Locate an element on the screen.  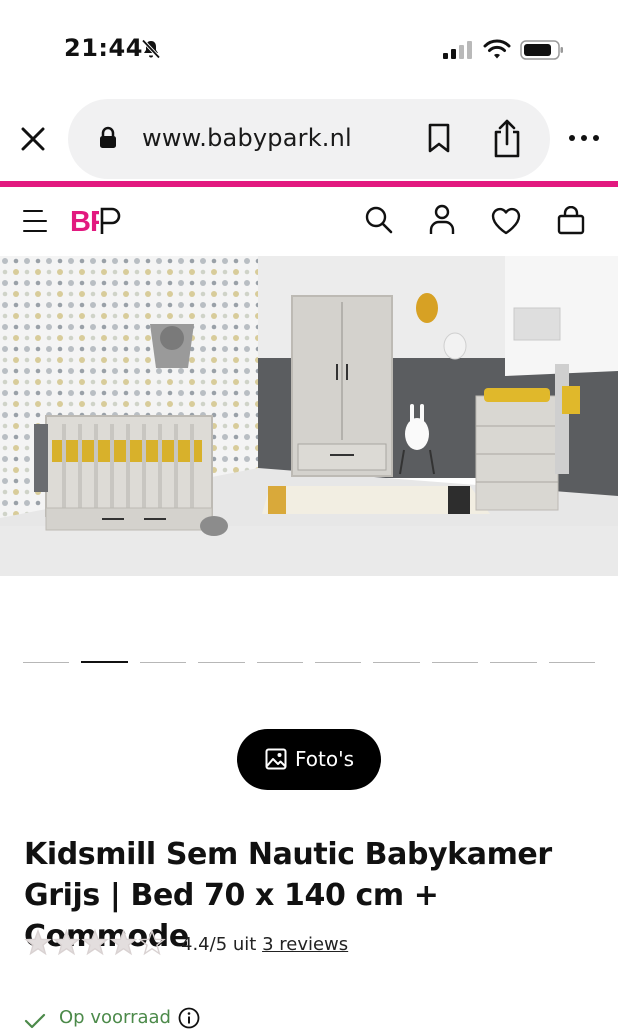
info-icon is located at coordinates (189, 1018).